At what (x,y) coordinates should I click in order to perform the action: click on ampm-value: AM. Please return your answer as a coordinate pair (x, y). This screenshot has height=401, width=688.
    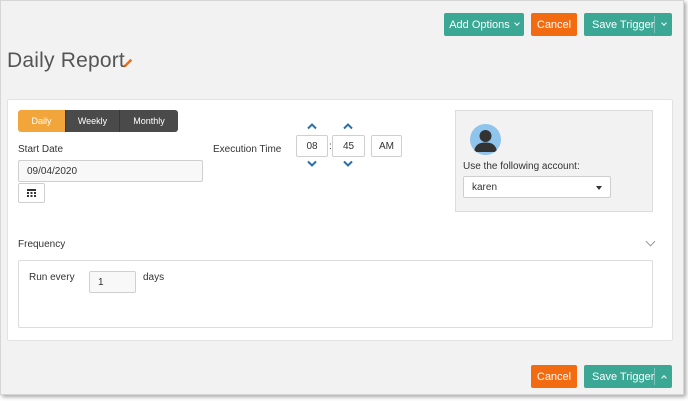
    Looking at the image, I should click on (386, 146).